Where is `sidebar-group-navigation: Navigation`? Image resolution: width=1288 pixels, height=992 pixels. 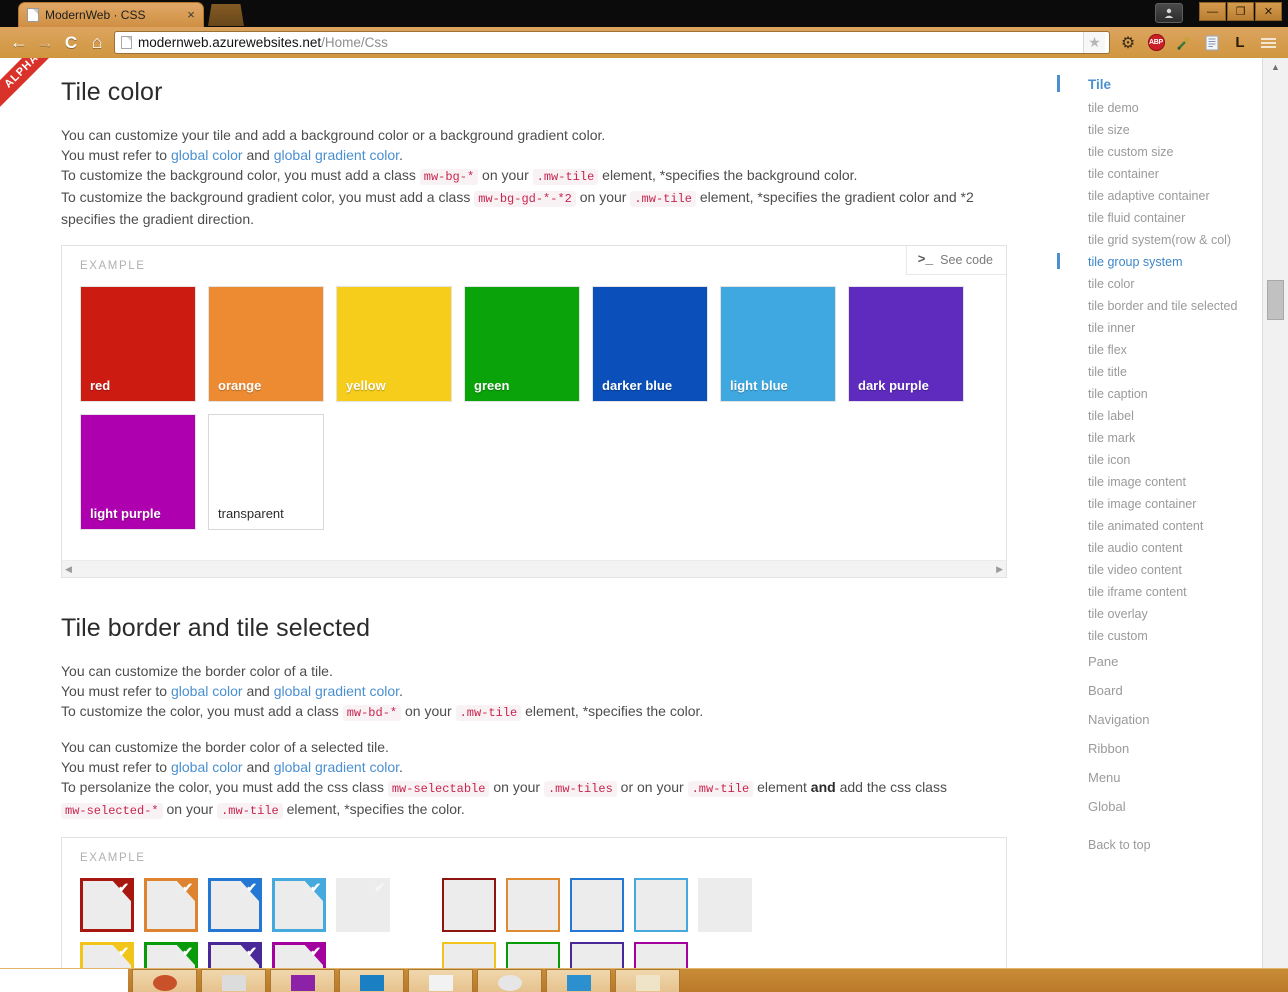
sidebar-group-navigation: Navigation is located at coordinates (1159, 719).